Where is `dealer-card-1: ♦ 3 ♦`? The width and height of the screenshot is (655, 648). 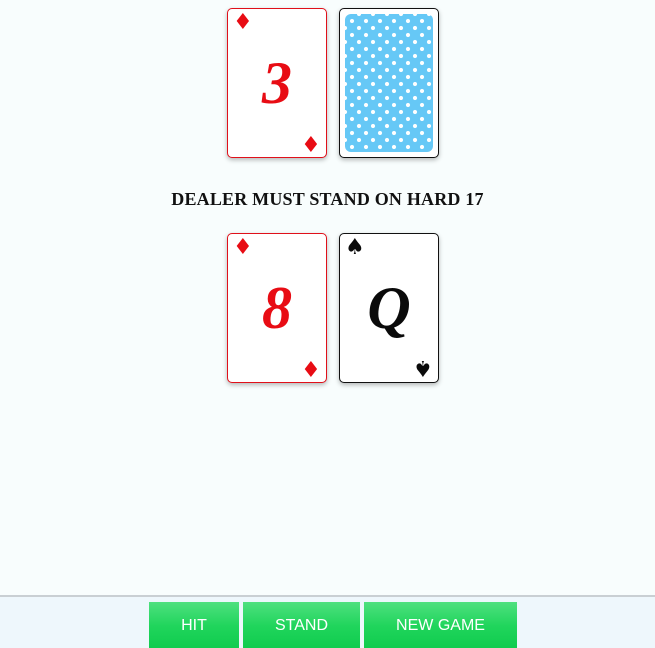 dealer-card-1: ♦ 3 ♦ is located at coordinates (277, 83).